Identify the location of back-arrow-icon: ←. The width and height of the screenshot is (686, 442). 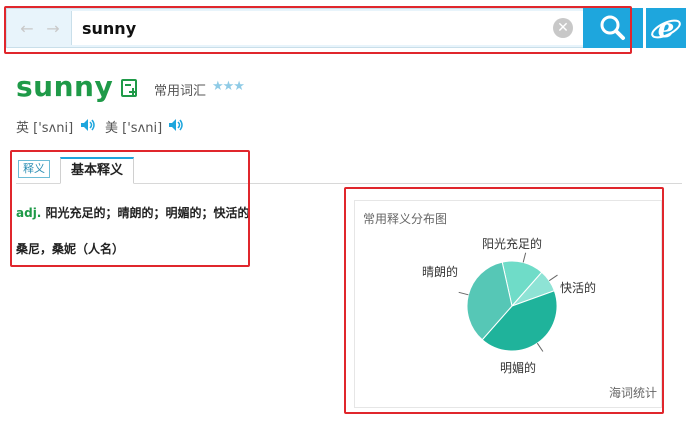
(27, 29).